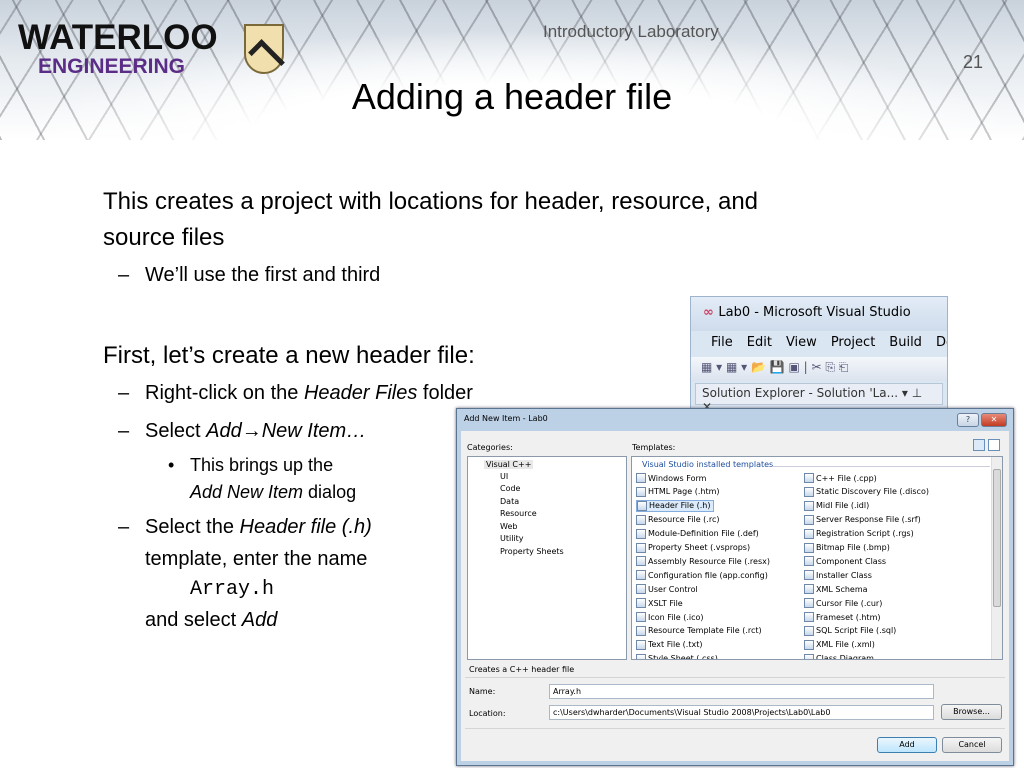  Describe the element at coordinates (512, 538) in the screenshot. I see `category-item: Utility` at that location.